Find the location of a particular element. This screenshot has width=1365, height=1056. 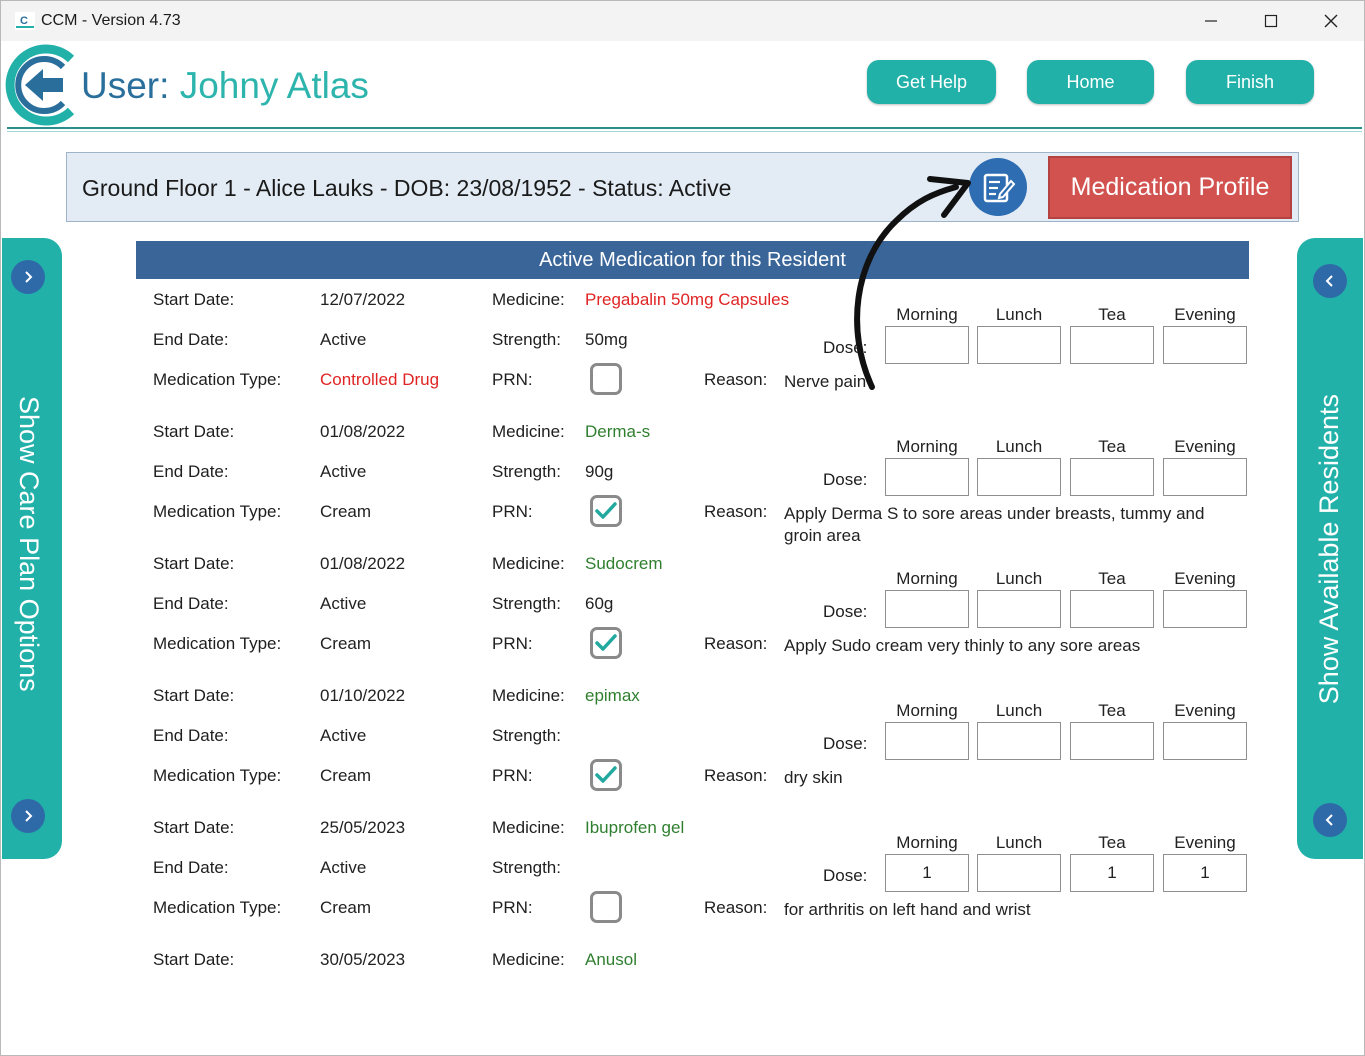

medicine-name: Ibuprofen gel is located at coordinates (634, 828).